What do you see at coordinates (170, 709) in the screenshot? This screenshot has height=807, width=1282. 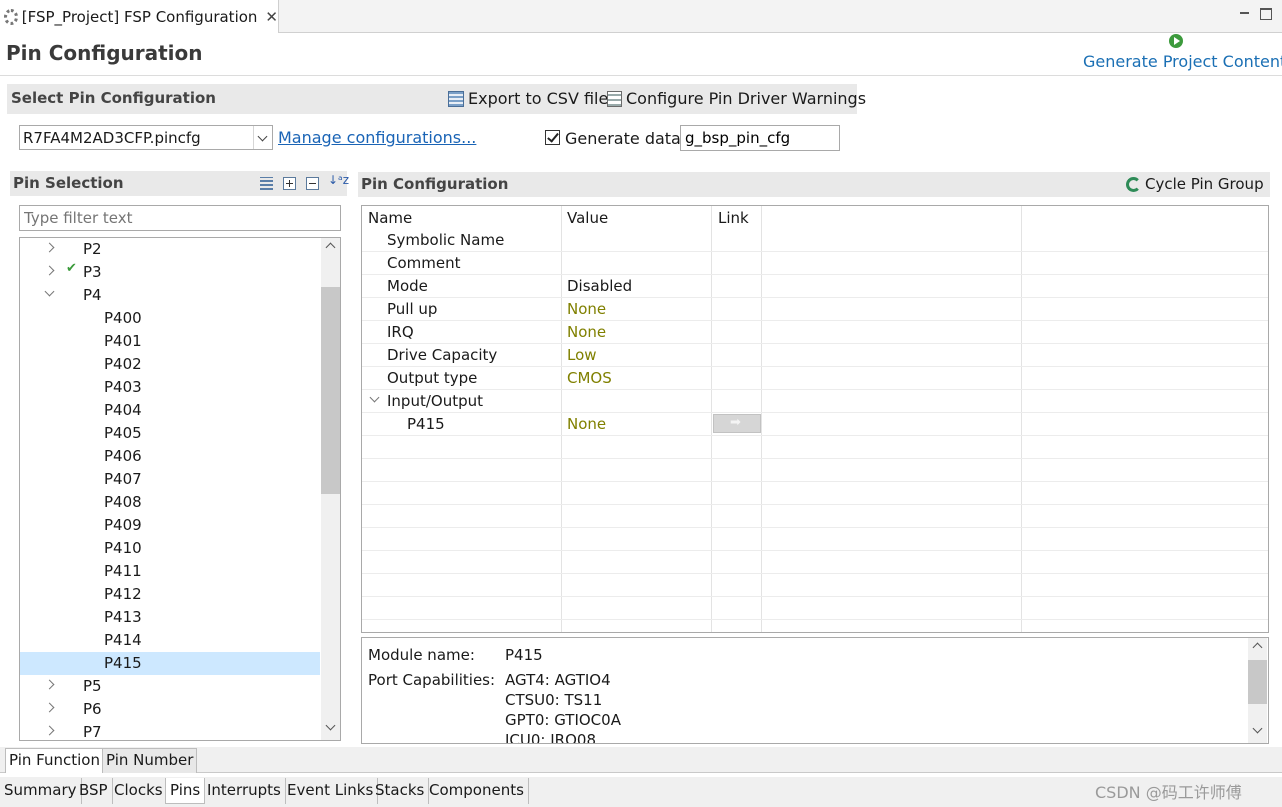 I see `tree-item: P6` at bounding box center [170, 709].